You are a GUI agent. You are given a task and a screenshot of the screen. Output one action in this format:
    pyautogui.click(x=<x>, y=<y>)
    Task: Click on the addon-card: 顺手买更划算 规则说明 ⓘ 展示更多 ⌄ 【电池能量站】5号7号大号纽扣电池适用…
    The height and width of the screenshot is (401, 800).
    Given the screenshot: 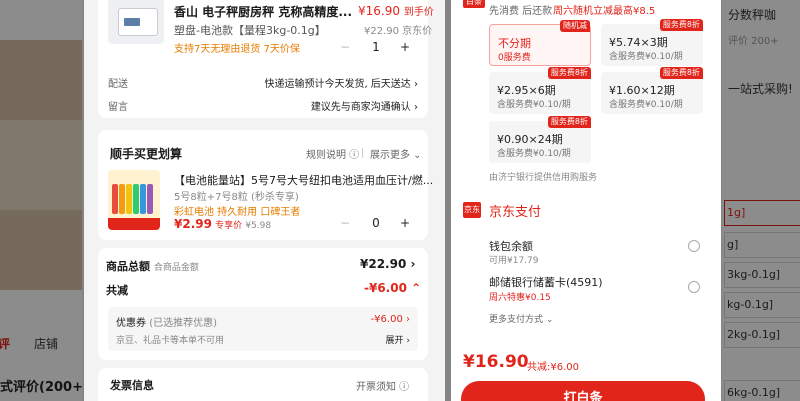 What is the action you would take?
    pyautogui.click(x=265, y=185)
    